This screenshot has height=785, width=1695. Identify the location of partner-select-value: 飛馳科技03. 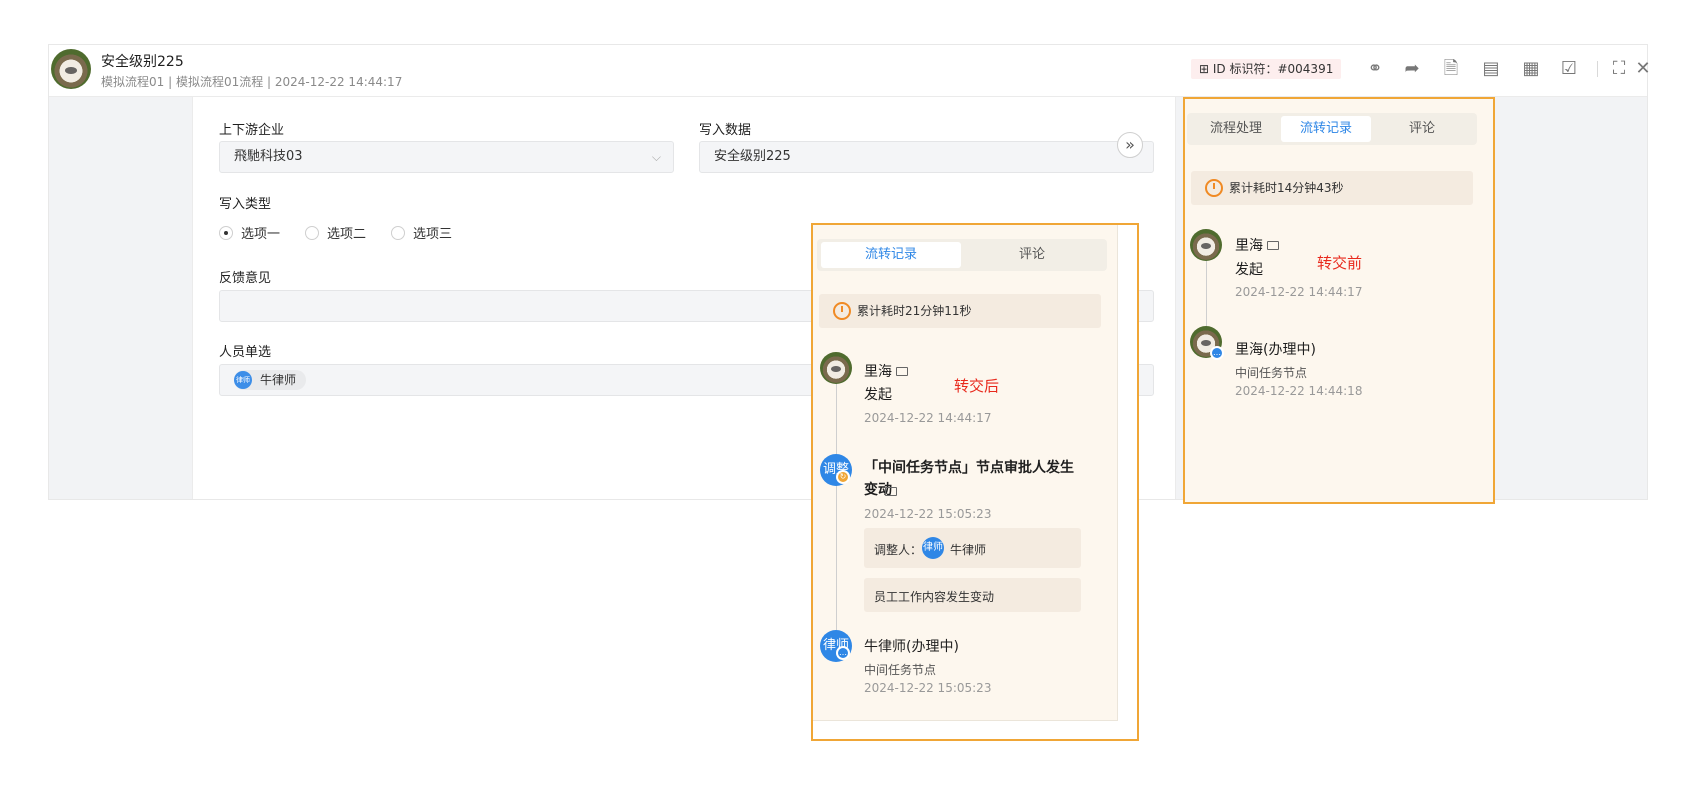
(268, 156).